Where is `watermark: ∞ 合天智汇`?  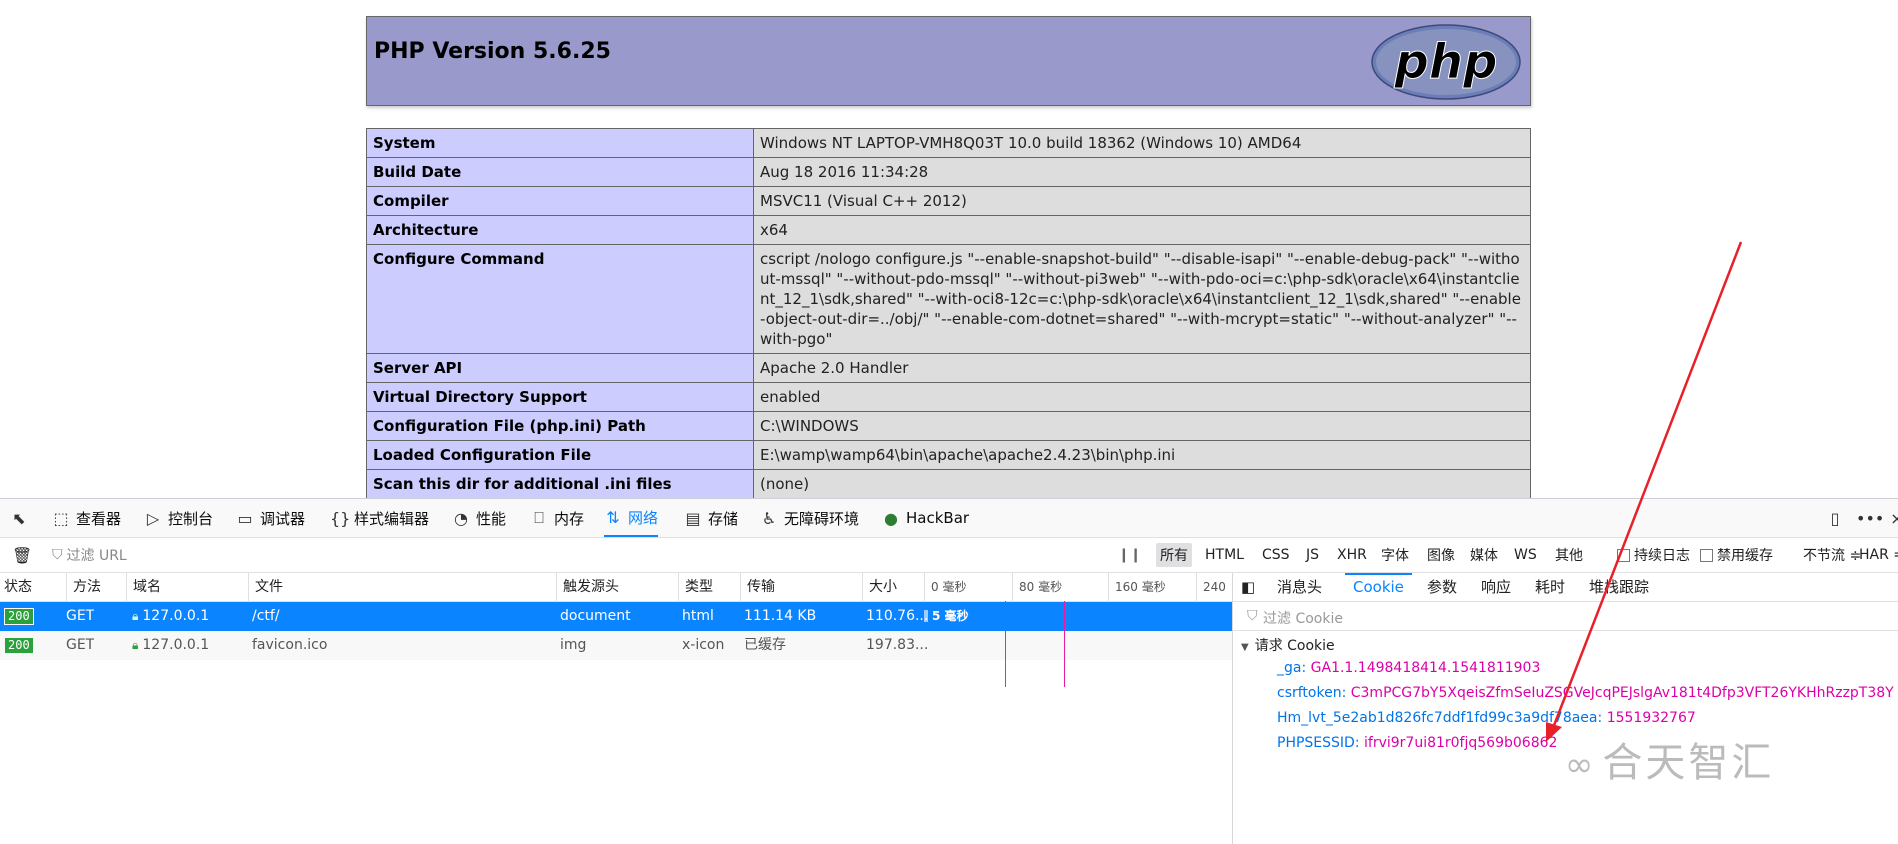
watermark: ∞ 合天智汇 is located at coordinates (1670, 763).